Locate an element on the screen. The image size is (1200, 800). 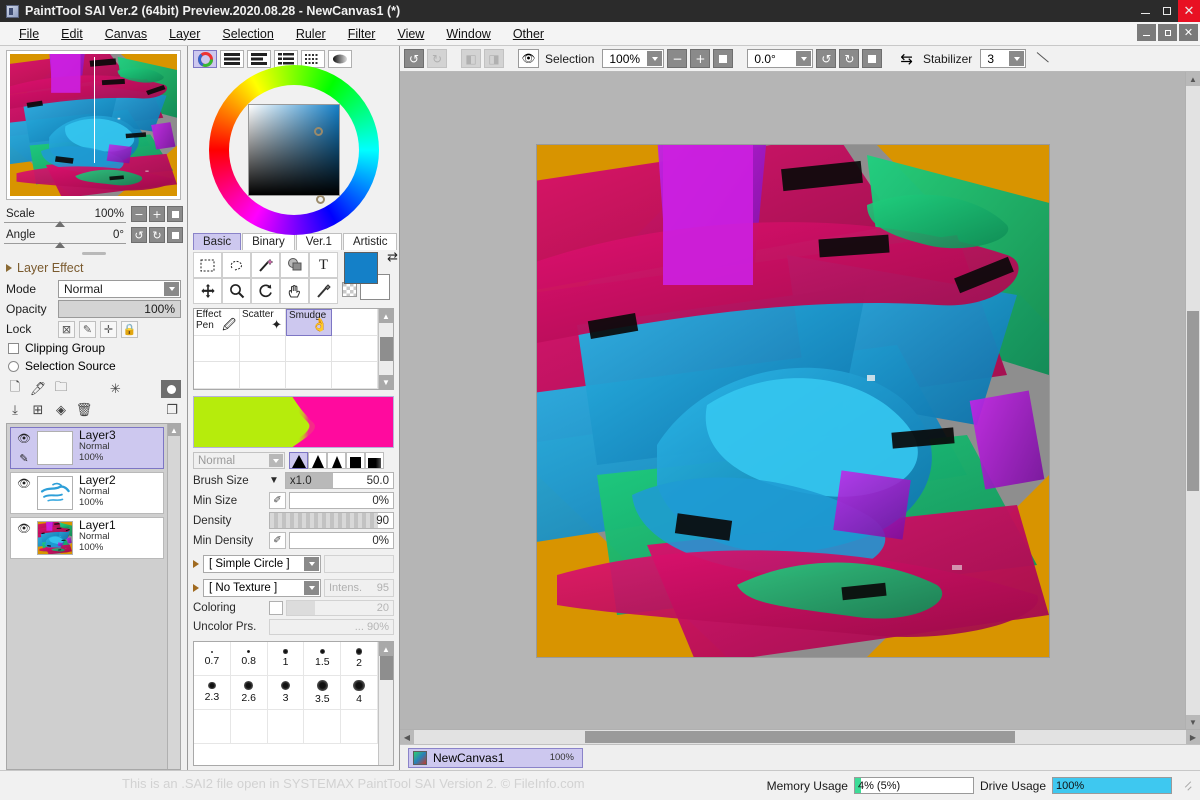
mdi-close-button: ✕ is located at coordinates (1188, 32).